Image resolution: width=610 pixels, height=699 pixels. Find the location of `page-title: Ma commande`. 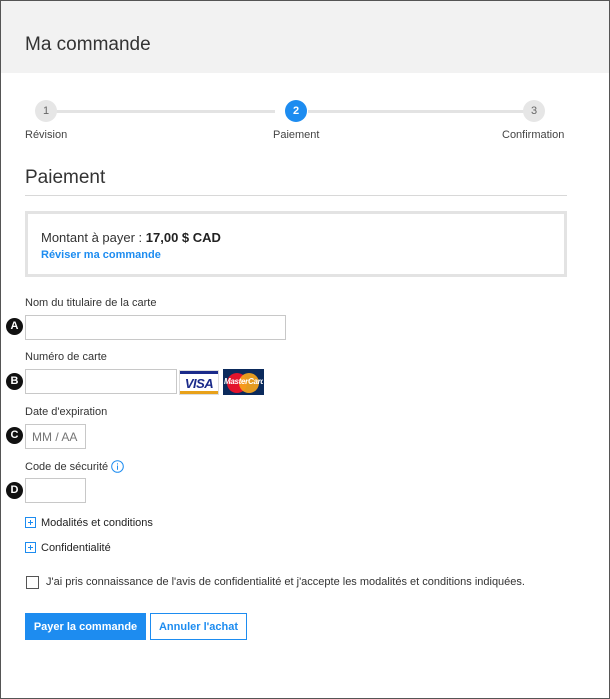

page-title: Ma commande is located at coordinates (88, 44).